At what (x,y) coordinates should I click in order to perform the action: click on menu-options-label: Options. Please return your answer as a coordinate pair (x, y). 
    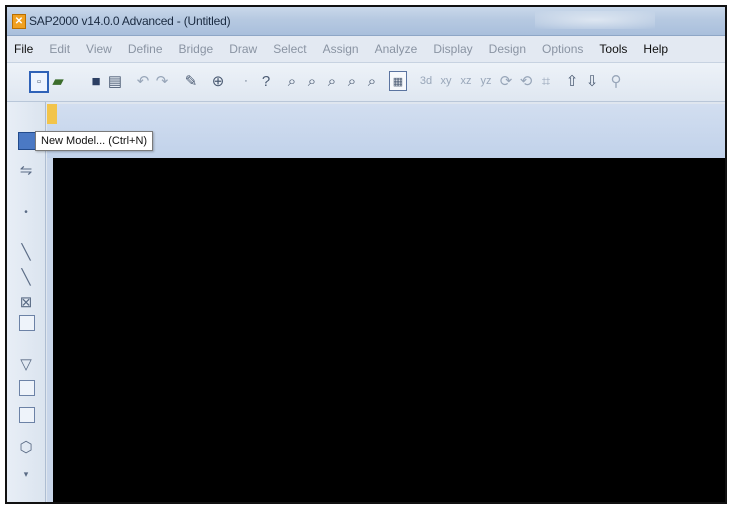
    Looking at the image, I should click on (563, 49).